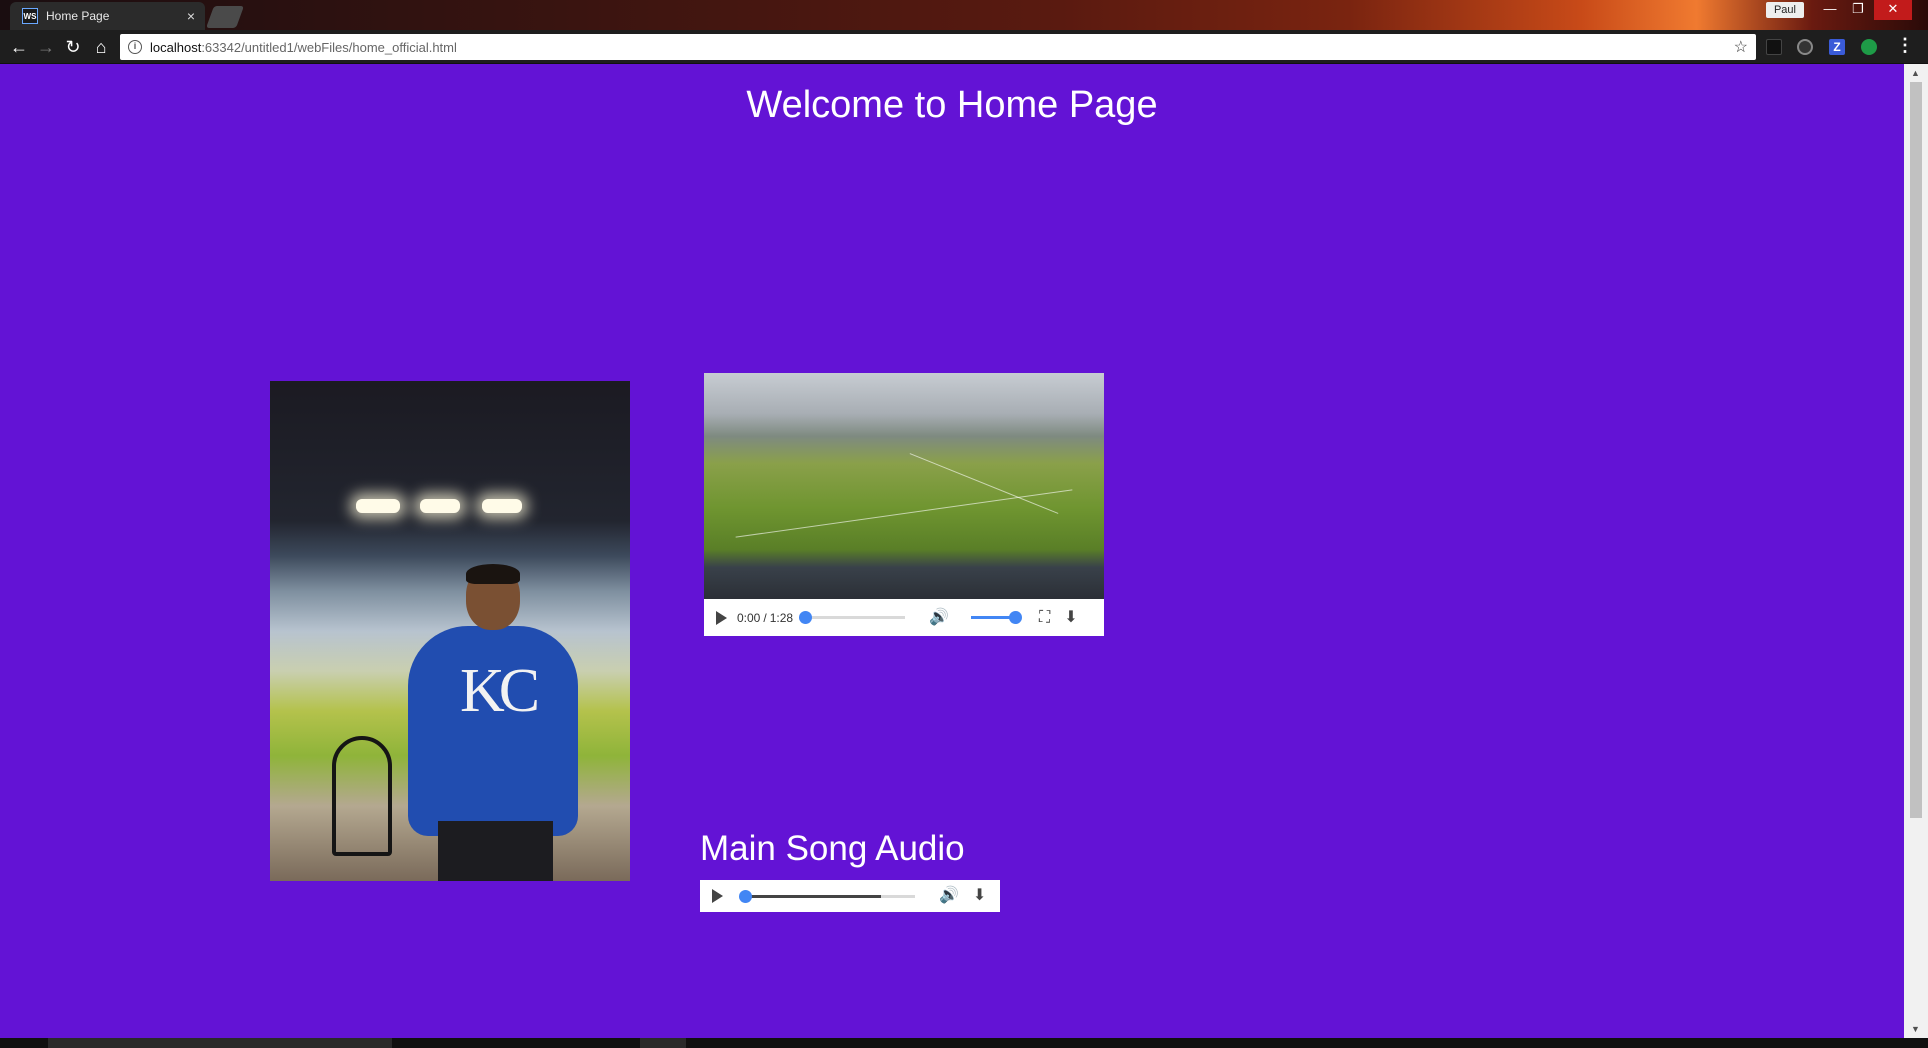 This screenshot has width=1928, height=1048. What do you see at coordinates (1015, 617) in the screenshot?
I see `video-volume-knob` at bounding box center [1015, 617].